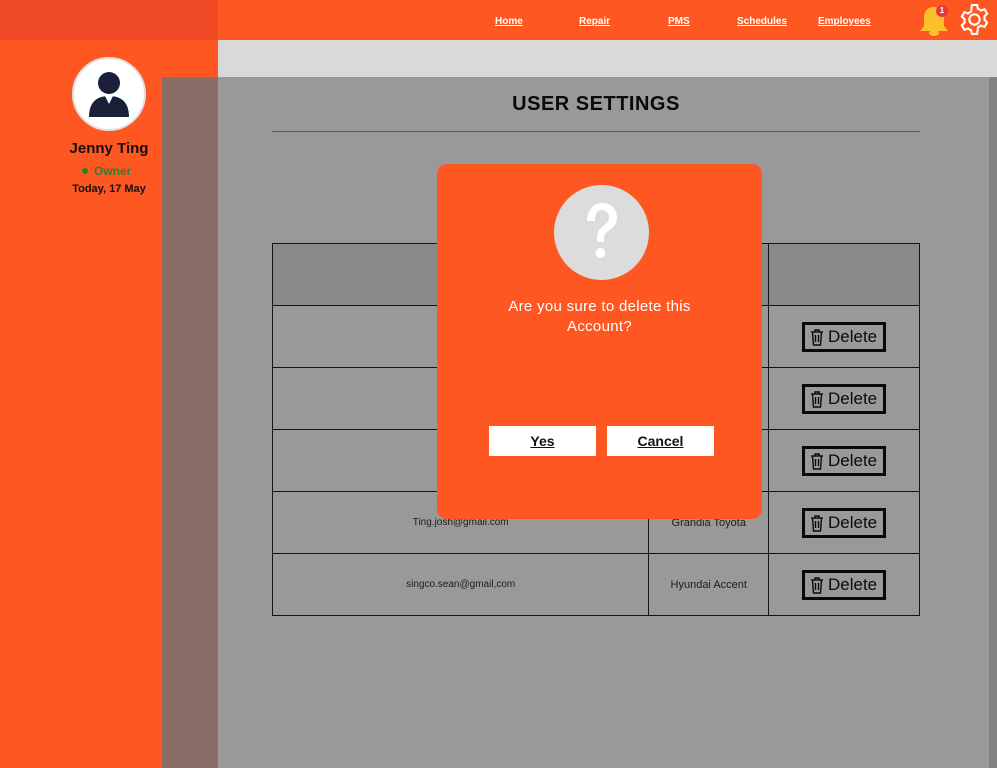 Image resolution: width=997 pixels, height=768 pixels. Describe the element at coordinates (109, 20) in the screenshot. I see `top-bar-brand-area` at that location.